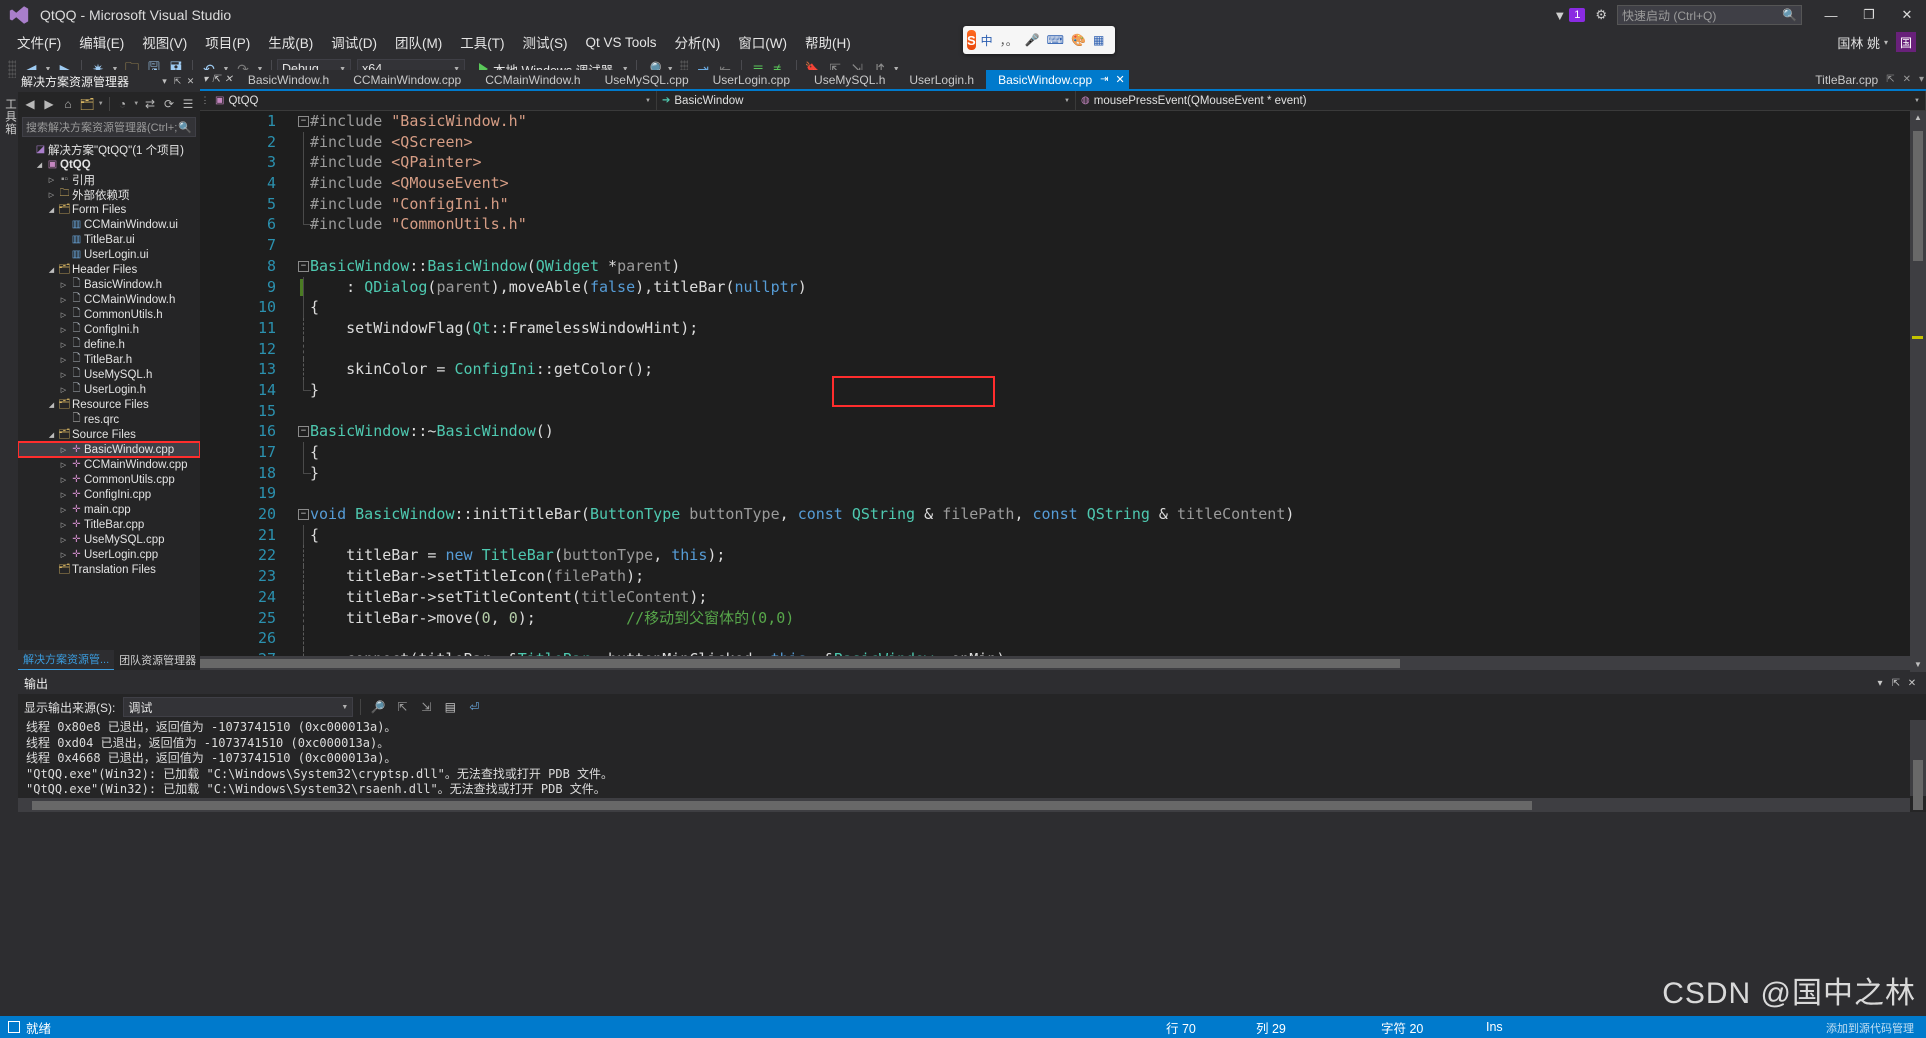  I want to click on code-line: 13 skinColor = ConfigIni::getColor();, so click(1063, 369).